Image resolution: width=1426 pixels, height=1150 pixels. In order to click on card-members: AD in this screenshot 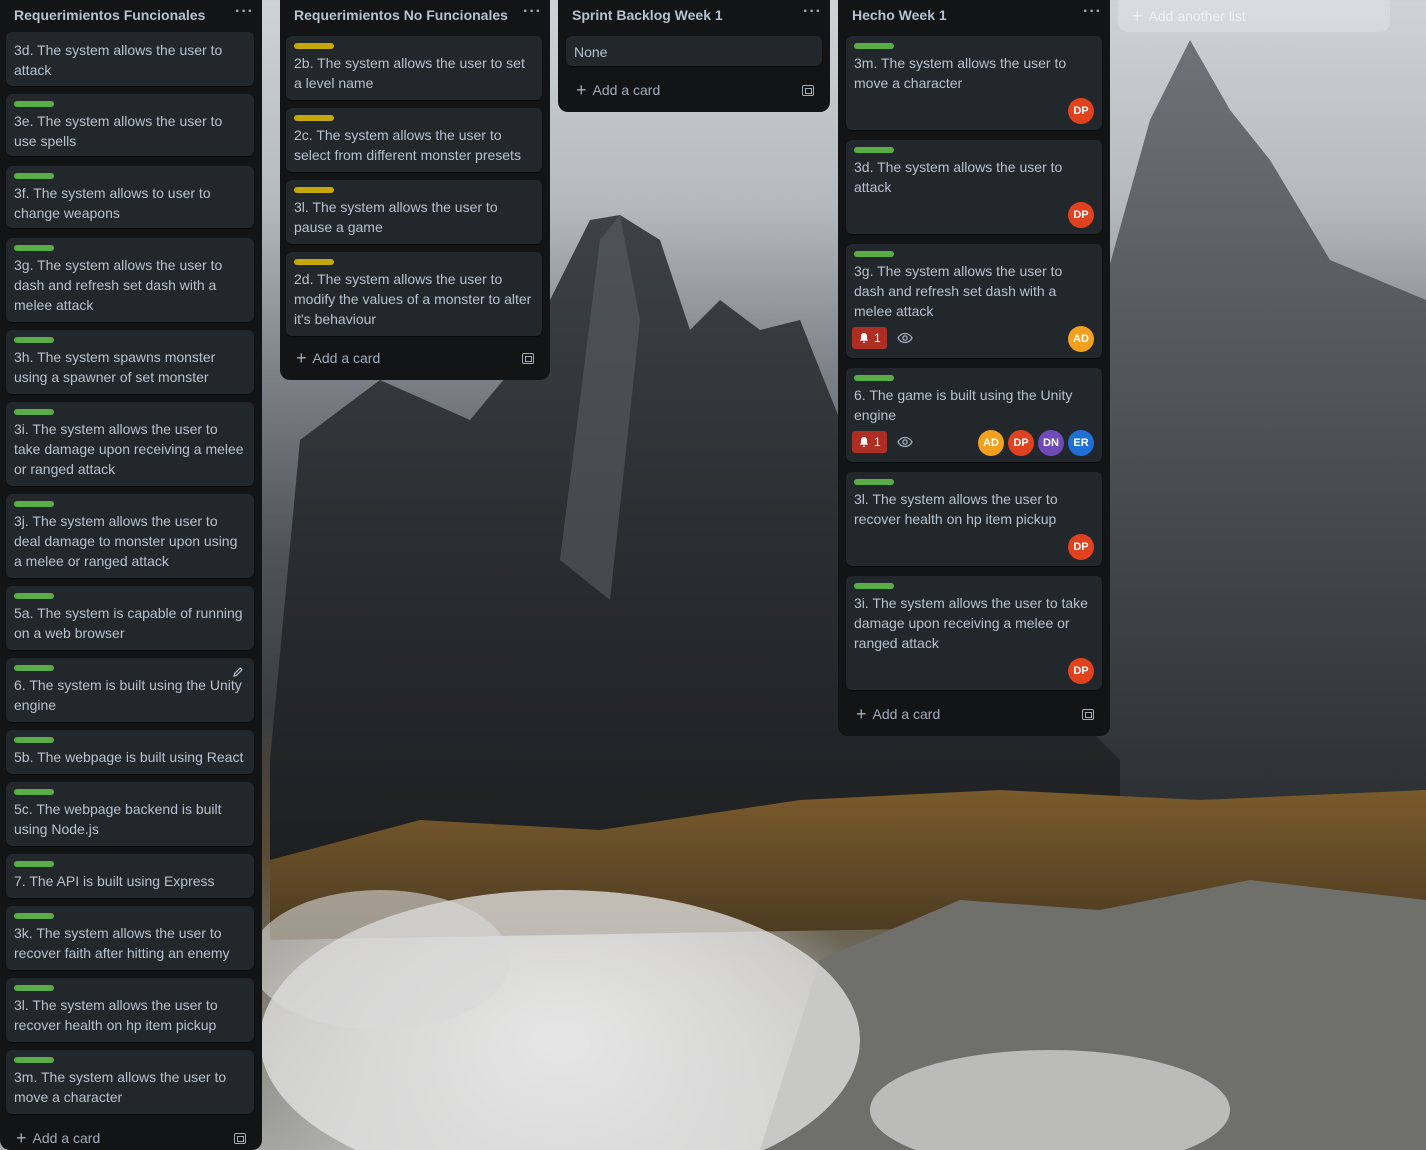, I will do `click(1081, 339)`.